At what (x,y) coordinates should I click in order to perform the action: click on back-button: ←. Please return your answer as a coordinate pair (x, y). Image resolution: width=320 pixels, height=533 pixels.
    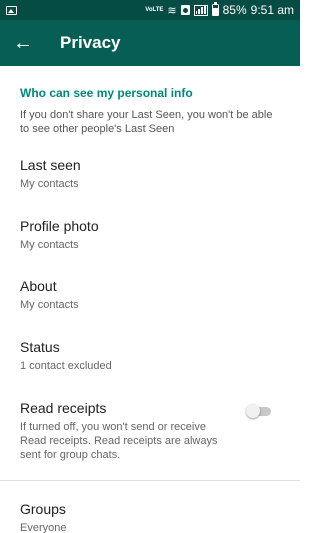
    Looking at the image, I should click on (23, 43).